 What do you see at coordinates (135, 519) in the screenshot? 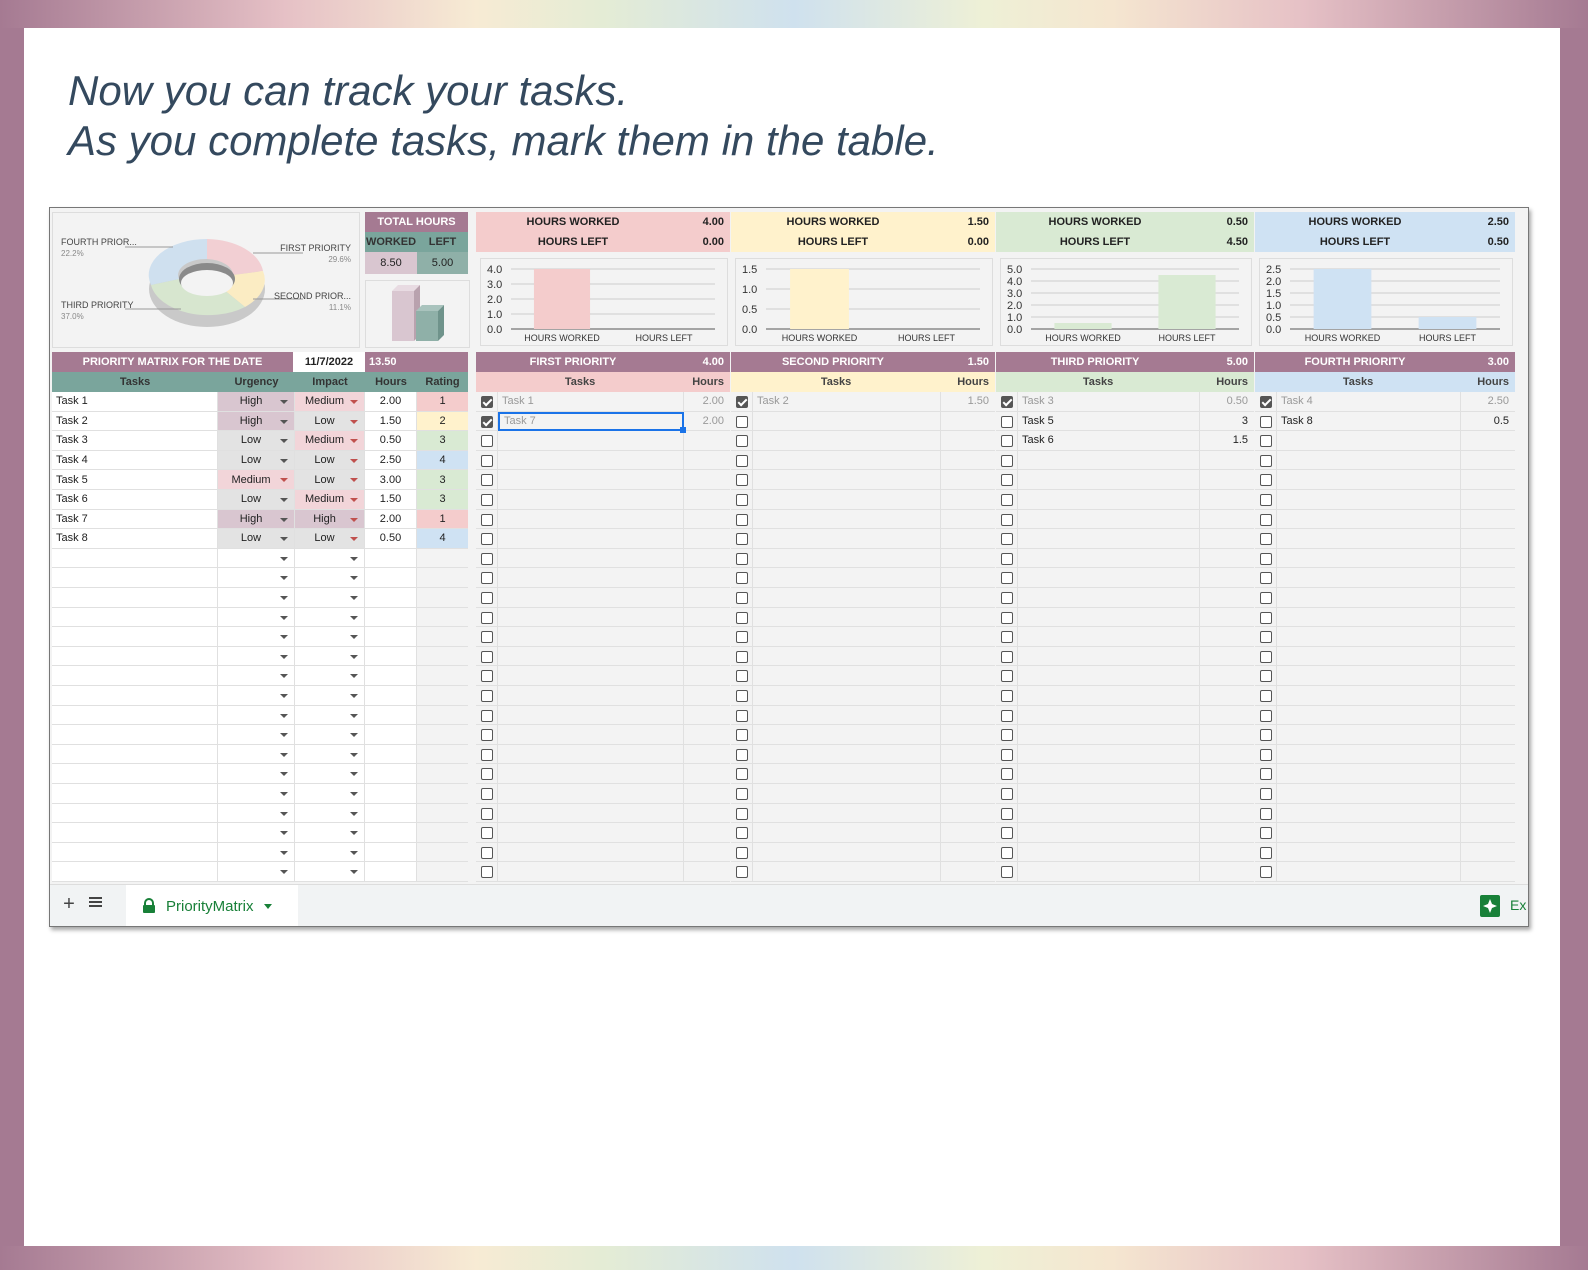
I see `matrix-task-cell: Task 7` at bounding box center [135, 519].